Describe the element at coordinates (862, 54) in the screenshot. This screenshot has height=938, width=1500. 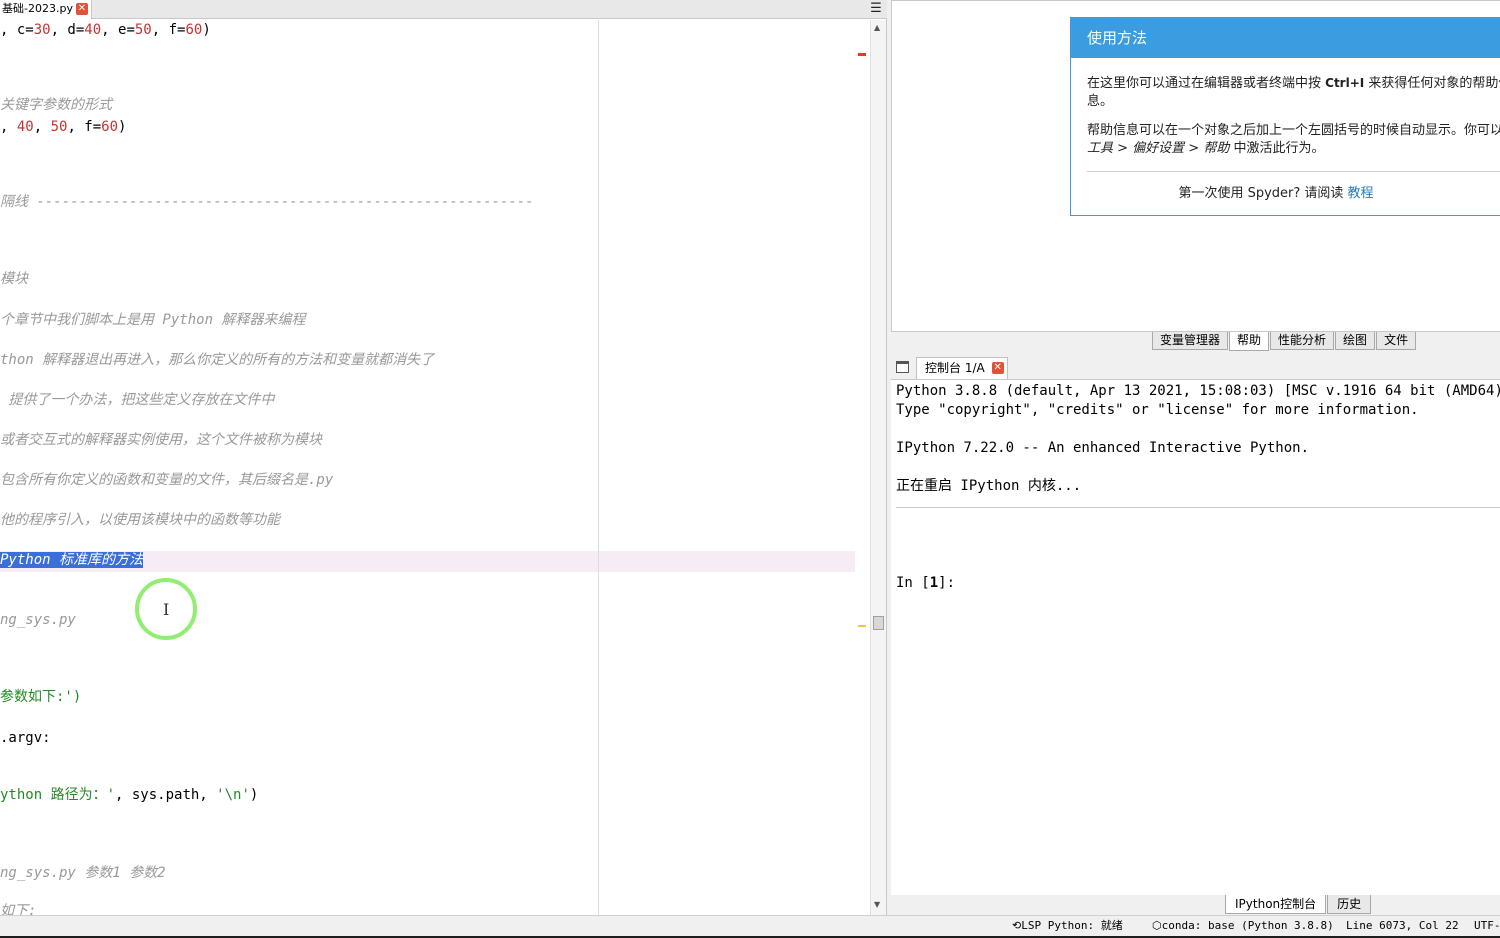
I see `error-marker` at that location.